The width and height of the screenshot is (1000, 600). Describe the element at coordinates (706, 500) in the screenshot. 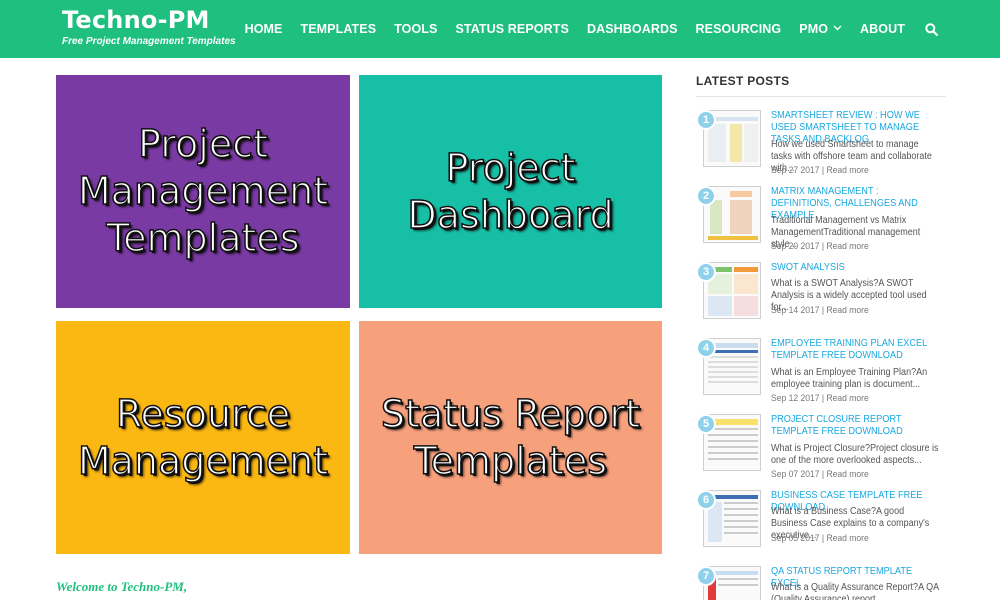

I see `post-number-badge: 6` at that location.